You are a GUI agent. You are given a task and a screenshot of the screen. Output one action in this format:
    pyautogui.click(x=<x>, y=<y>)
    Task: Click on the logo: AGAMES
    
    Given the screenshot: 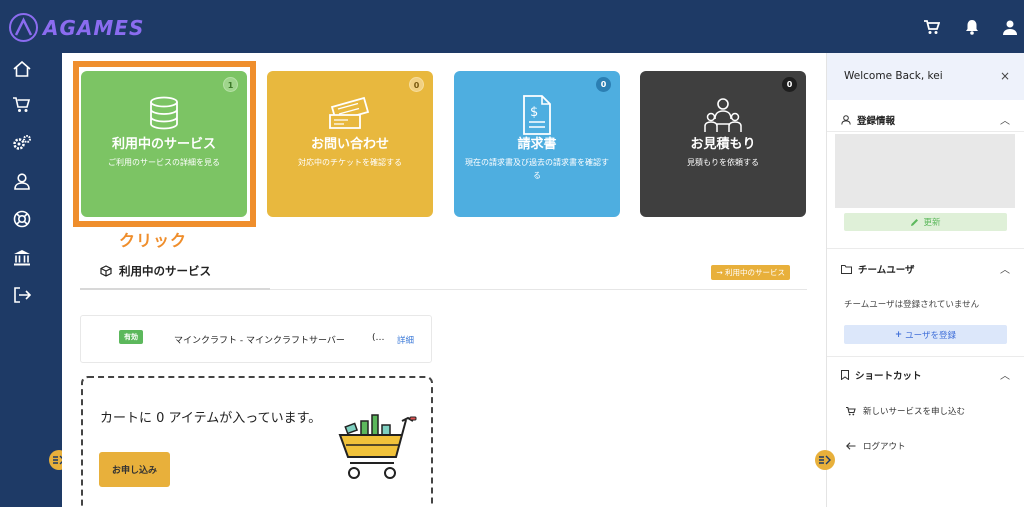 What is the action you would take?
    pyautogui.click(x=89, y=28)
    